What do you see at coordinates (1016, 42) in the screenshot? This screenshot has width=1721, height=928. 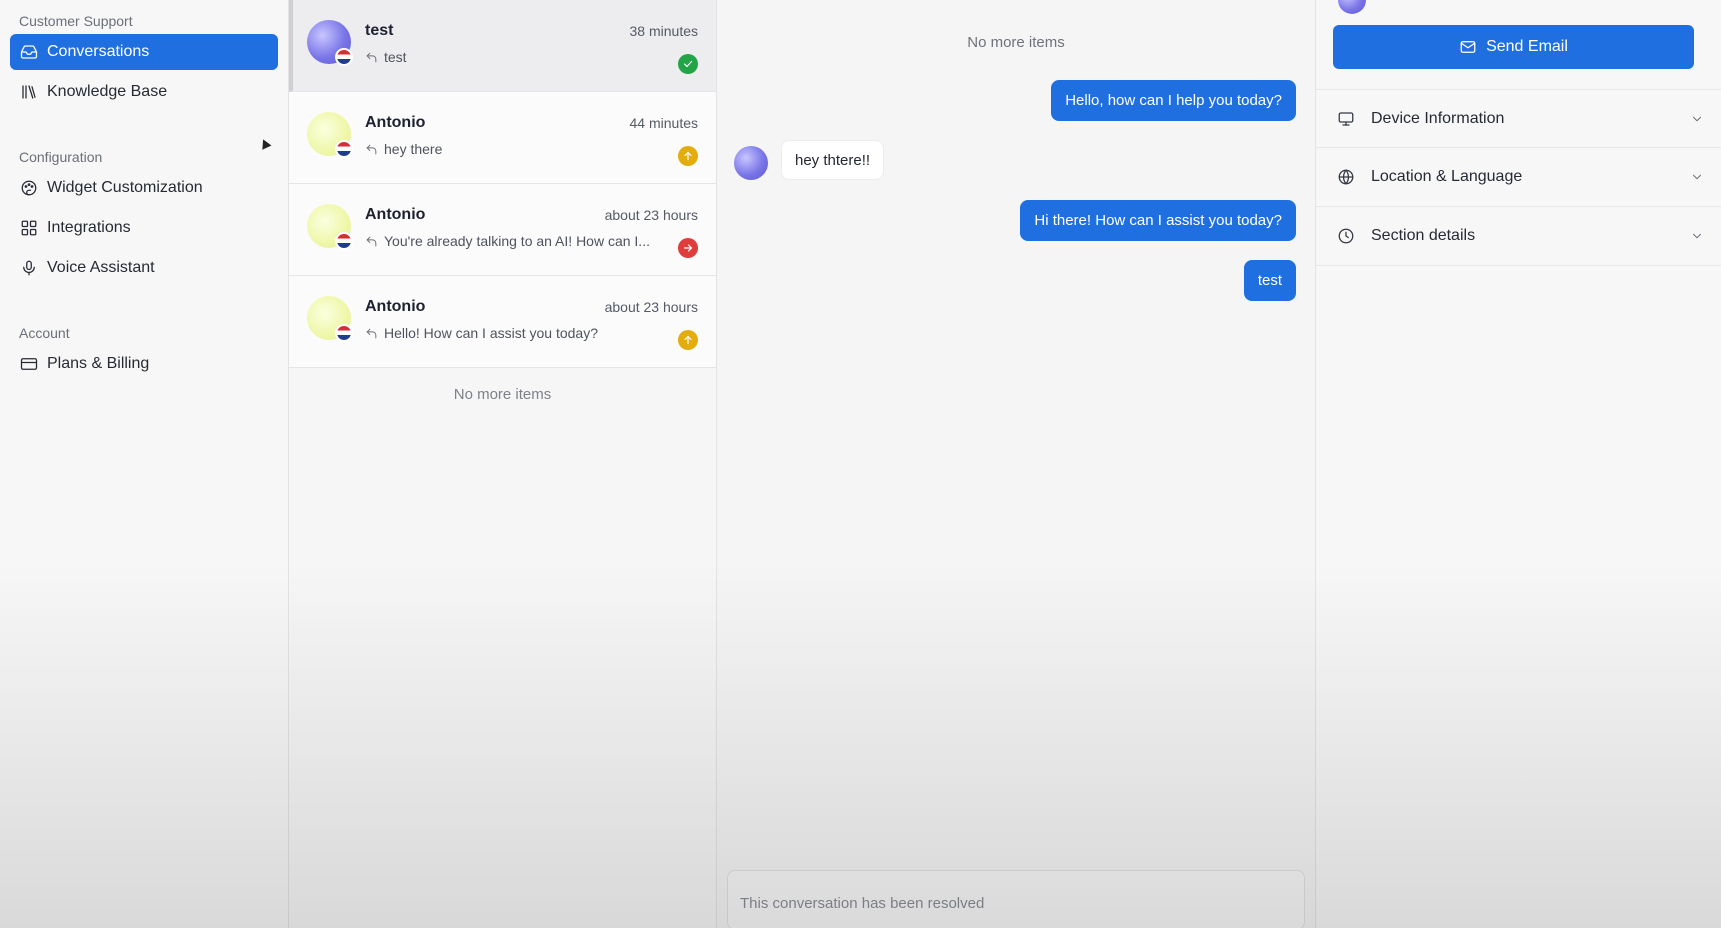 I see `chat-top-text: No more items` at bounding box center [1016, 42].